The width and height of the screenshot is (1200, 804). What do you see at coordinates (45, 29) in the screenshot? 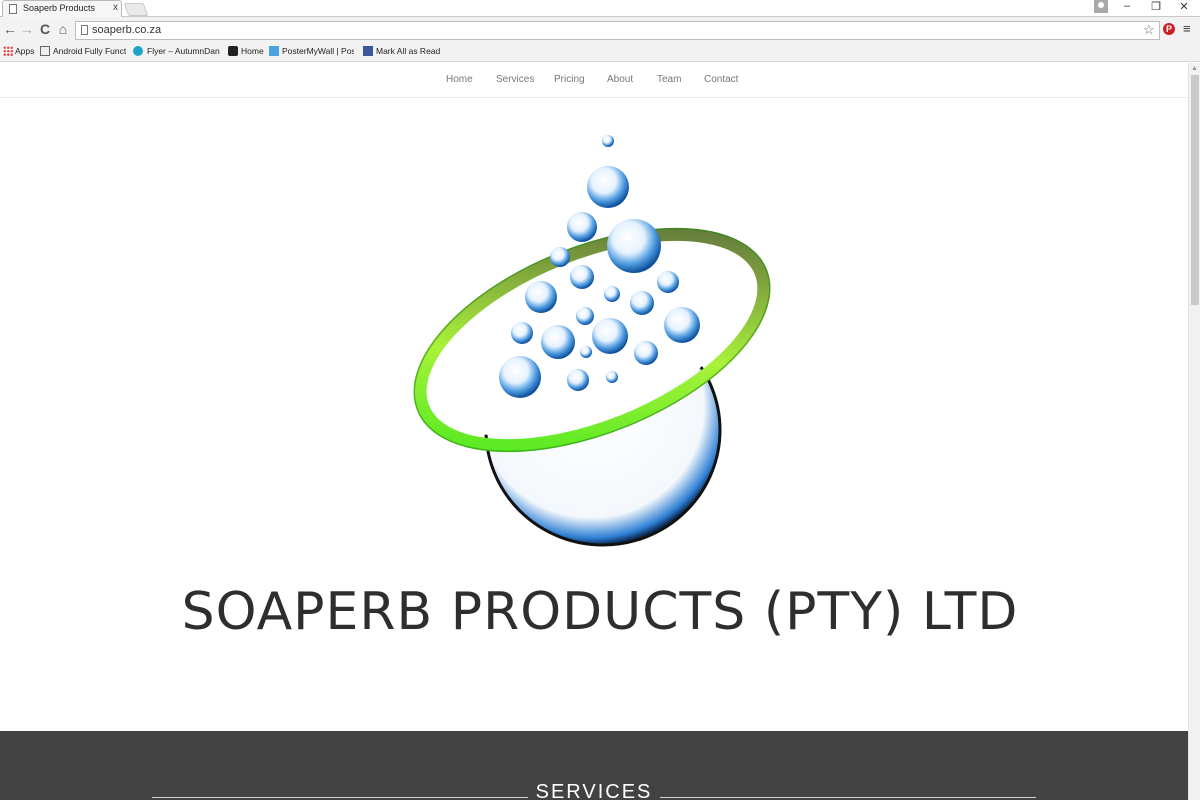
I see `reload-icon: C` at bounding box center [45, 29].